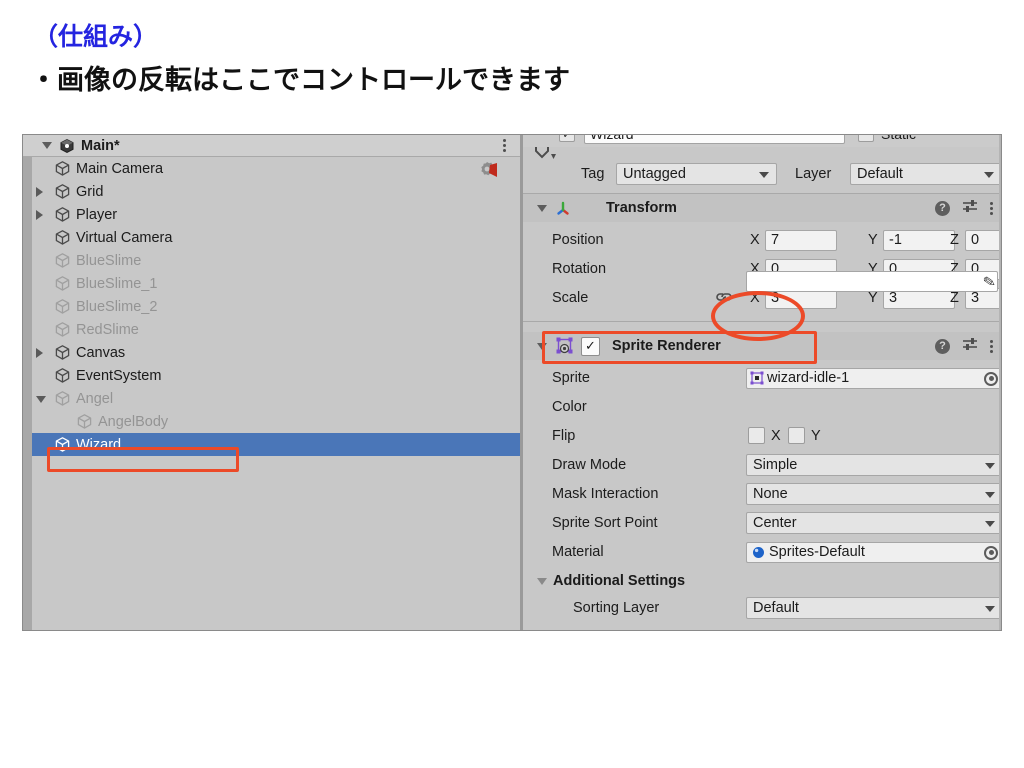  What do you see at coordinates (873, 465) in the screenshot?
I see `draw-mode-dropdown: Simple` at bounding box center [873, 465].